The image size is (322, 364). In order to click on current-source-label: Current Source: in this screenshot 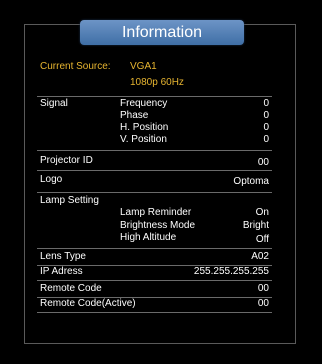, I will do `click(75, 66)`.